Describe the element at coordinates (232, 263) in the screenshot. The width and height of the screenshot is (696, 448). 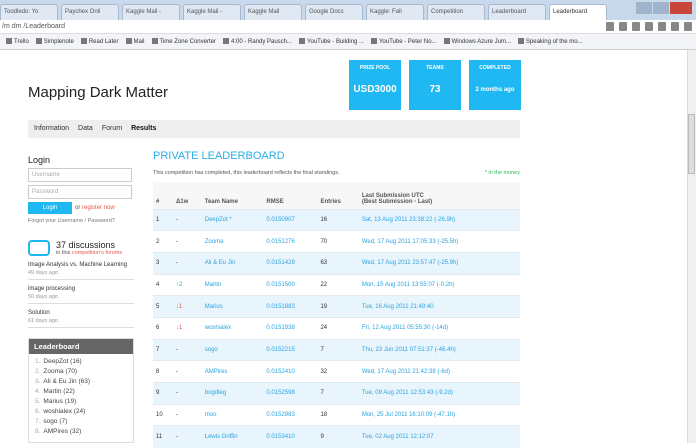
I see `team-name-link: Ali & Eu Jin` at that location.